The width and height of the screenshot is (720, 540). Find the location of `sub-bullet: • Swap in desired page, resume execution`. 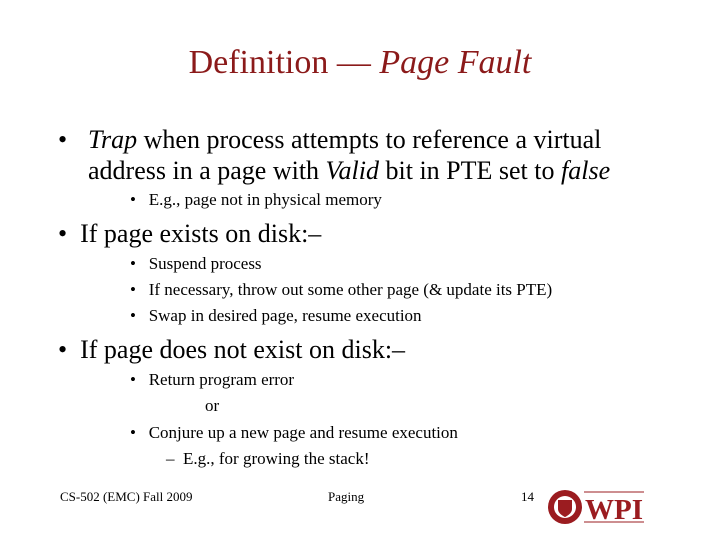

sub-bullet: • Swap in desired page, resume execution is located at coordinates (276, 315).